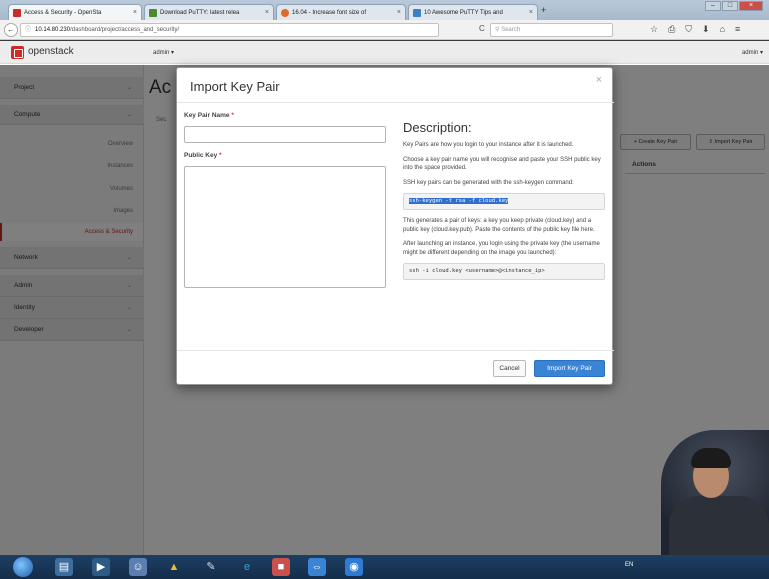 The image size is (769, 579). Describe the element at coordinates (247, 567) in the screenshot. I see `internet-explorer-icon: e` at that location.